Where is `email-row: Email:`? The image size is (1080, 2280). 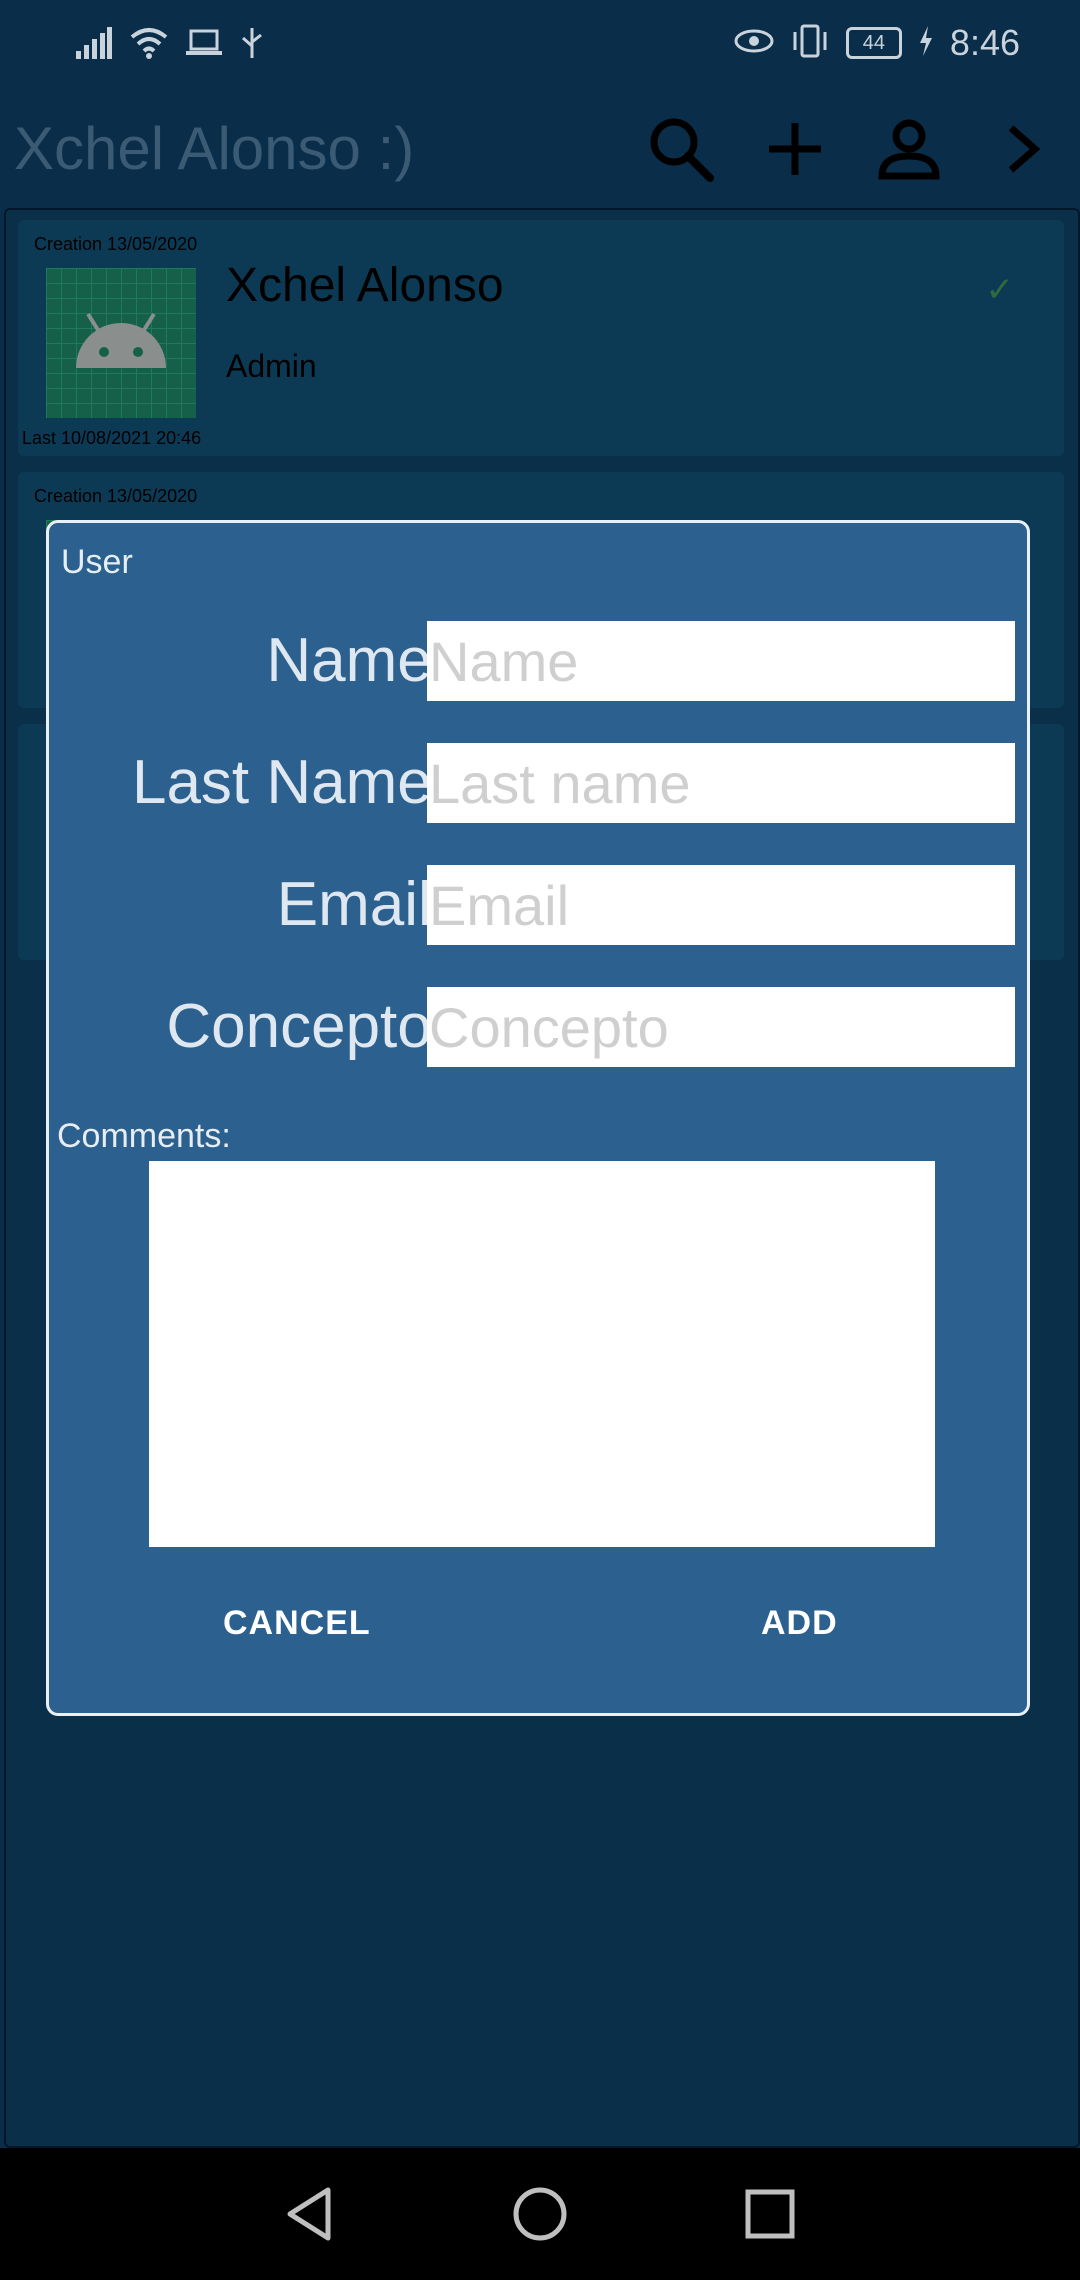 email-row: Email: is located at coordinates (541, 905).